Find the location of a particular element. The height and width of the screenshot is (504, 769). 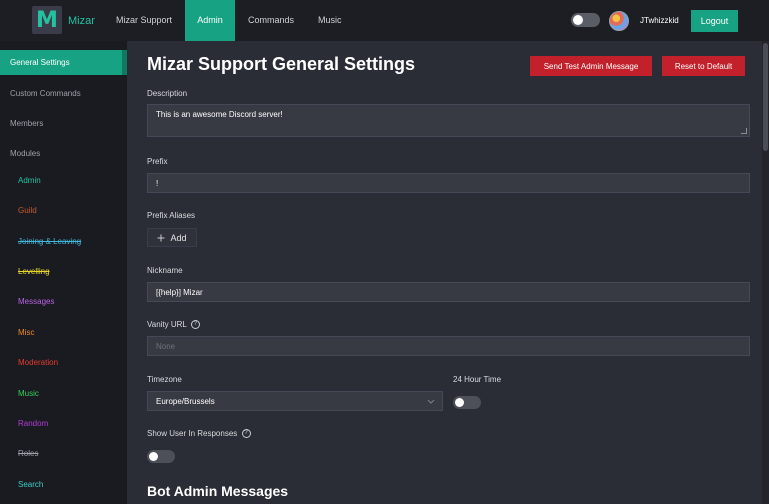

theme-toggle is located at coordinates (585, 20).